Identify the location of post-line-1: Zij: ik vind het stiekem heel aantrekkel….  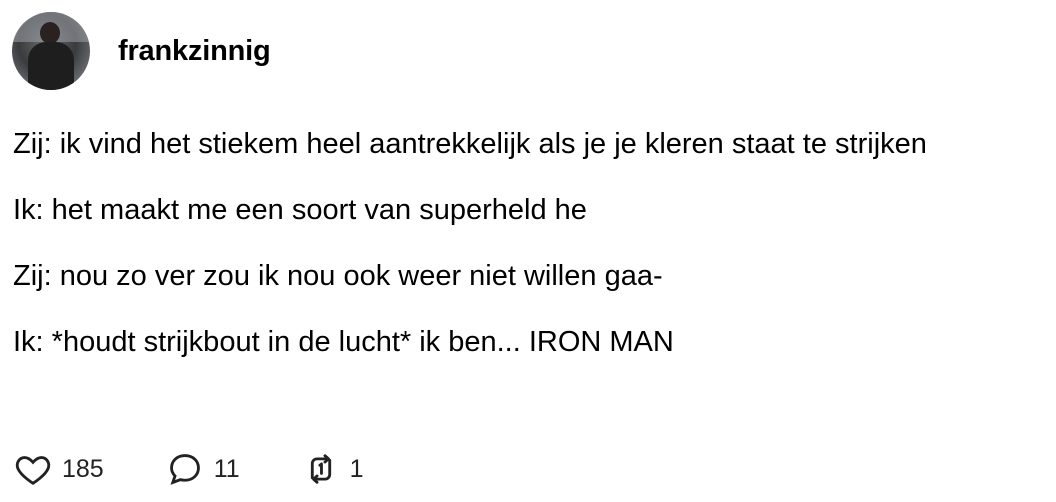
(470, 144).